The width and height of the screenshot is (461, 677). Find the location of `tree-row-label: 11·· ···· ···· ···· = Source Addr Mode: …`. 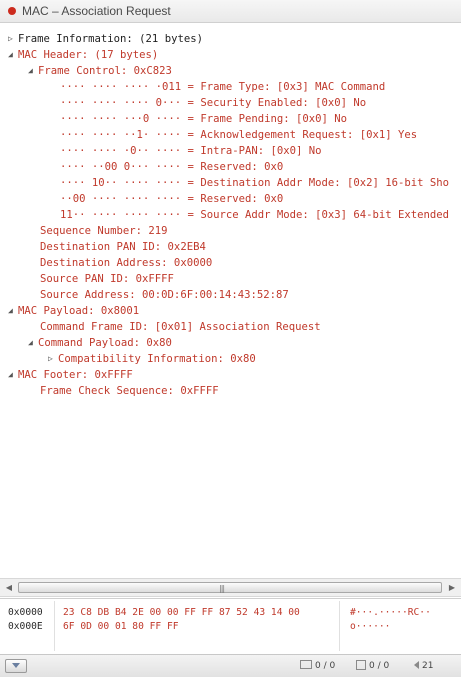

tree-row-label: 11·· ···· ···· ···· = Source Addr Mode: … is located at coordinates (255, 215).